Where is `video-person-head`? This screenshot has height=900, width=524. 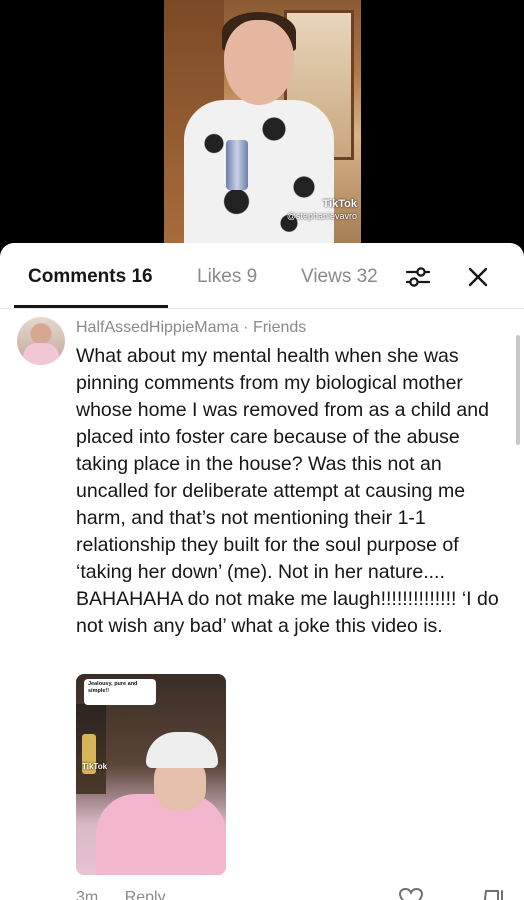 video-person-head is located at coordinates (259, 62).